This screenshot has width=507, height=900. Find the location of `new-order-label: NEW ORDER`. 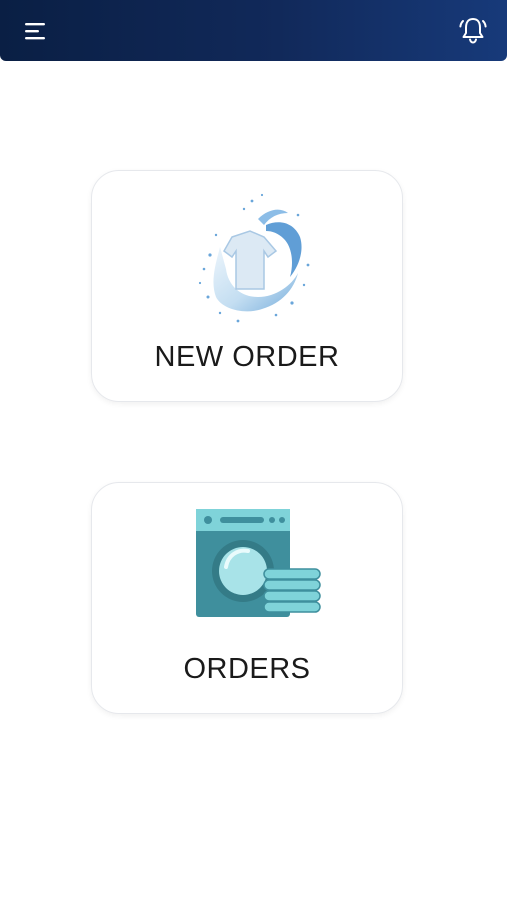

new-order-label: NEW ORDER is located at coordinates (247, 357).